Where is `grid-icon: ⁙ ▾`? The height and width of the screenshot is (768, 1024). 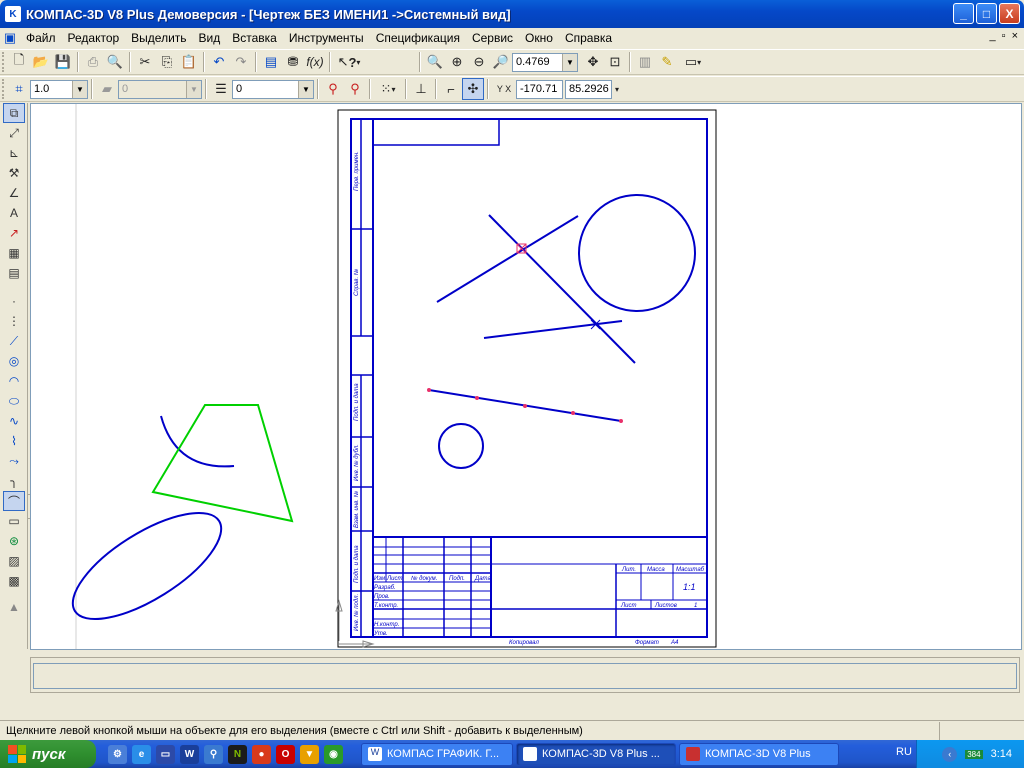 grid-icon: ⁙ ▾ is located at coordinates (388, 89).